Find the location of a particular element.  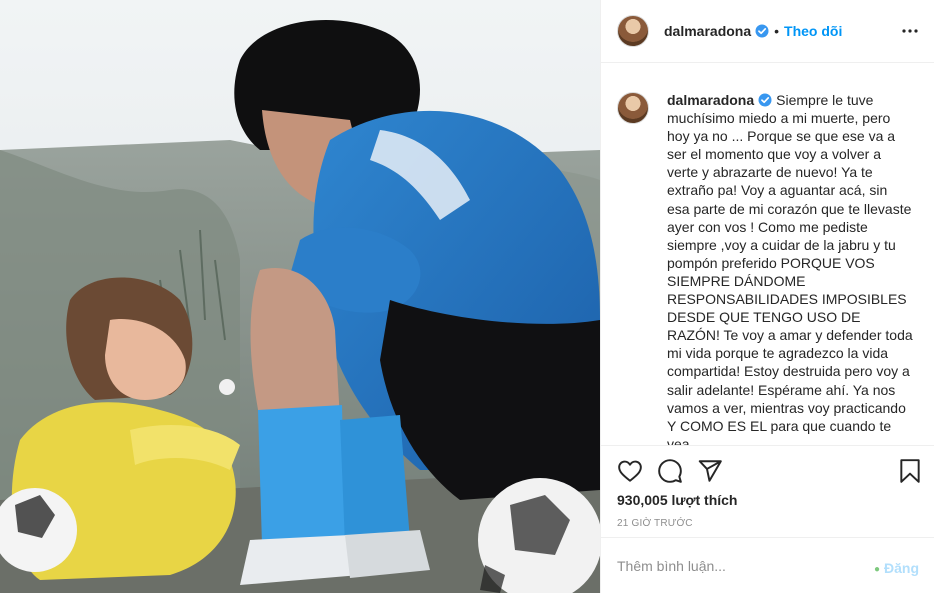

author-avatar is located at coordinates (633, 31).